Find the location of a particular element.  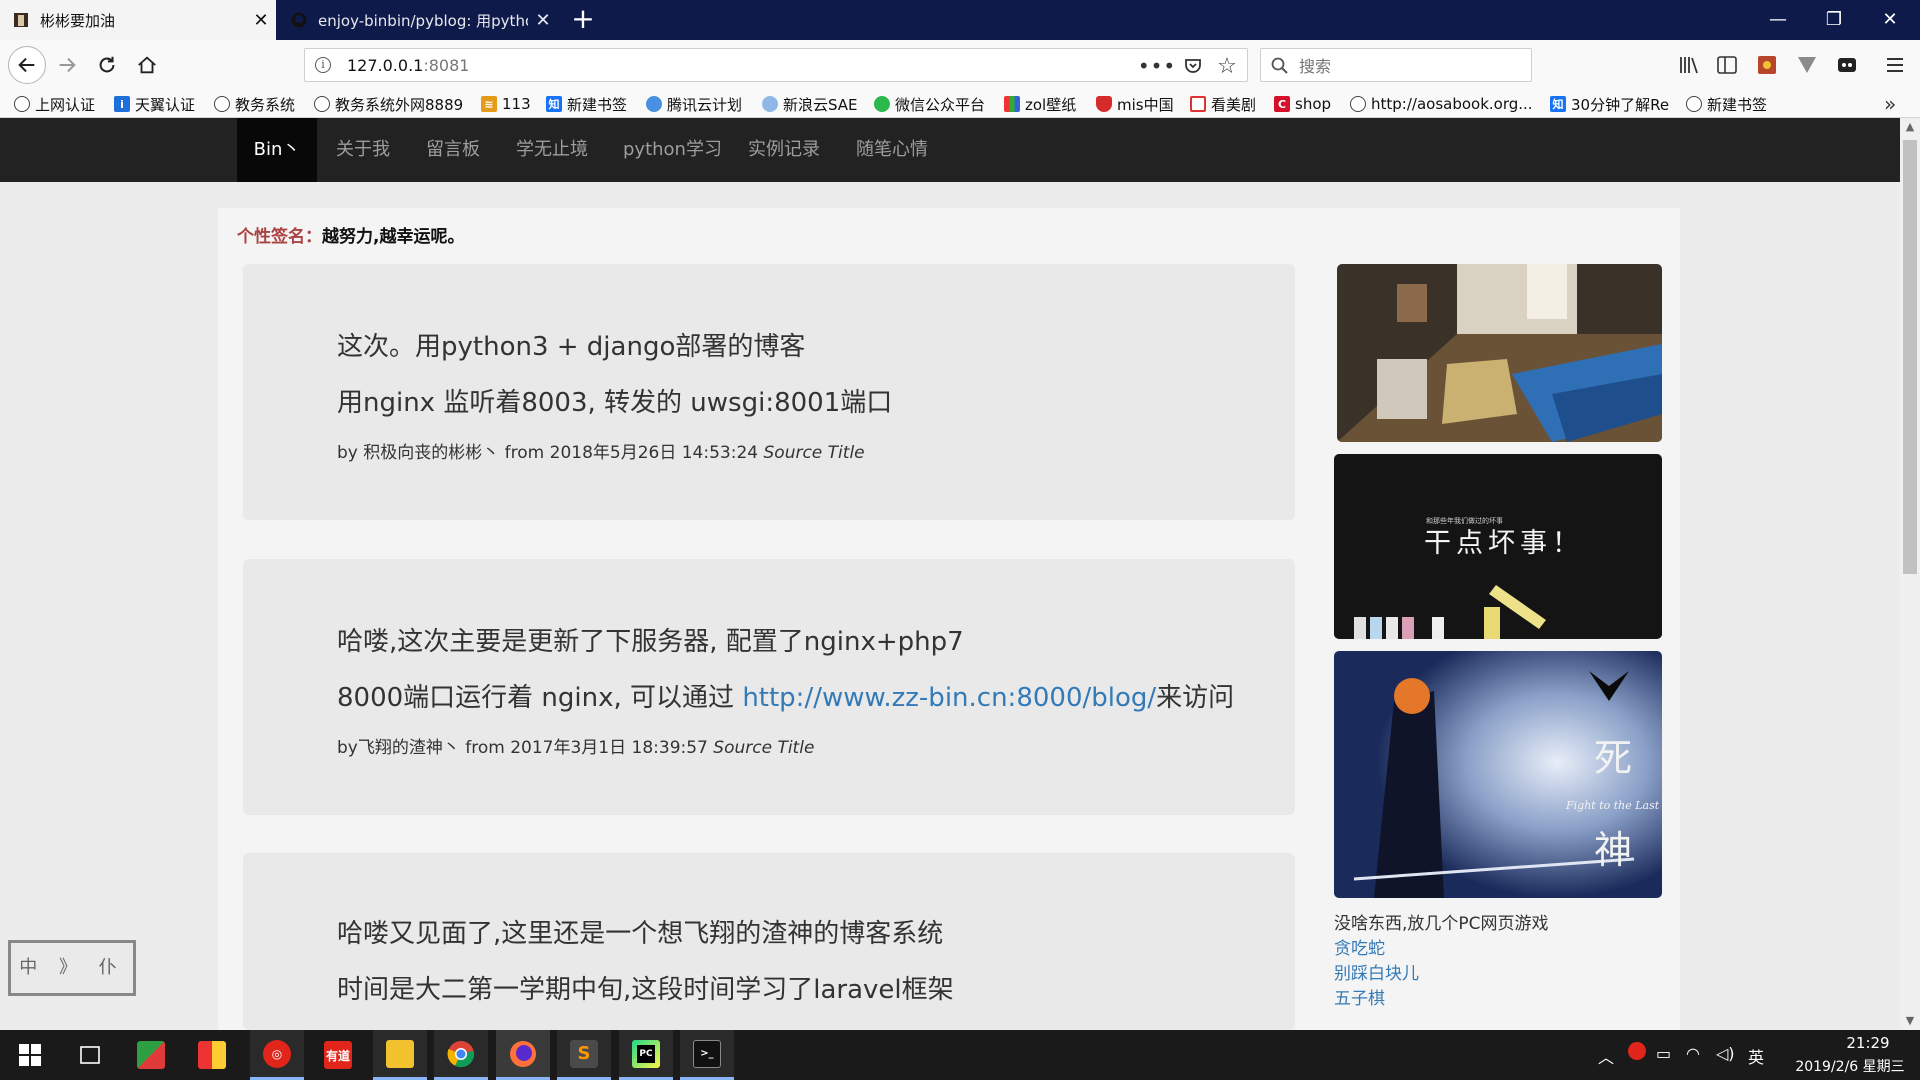

forward-button is located at coordinates (67, 65).